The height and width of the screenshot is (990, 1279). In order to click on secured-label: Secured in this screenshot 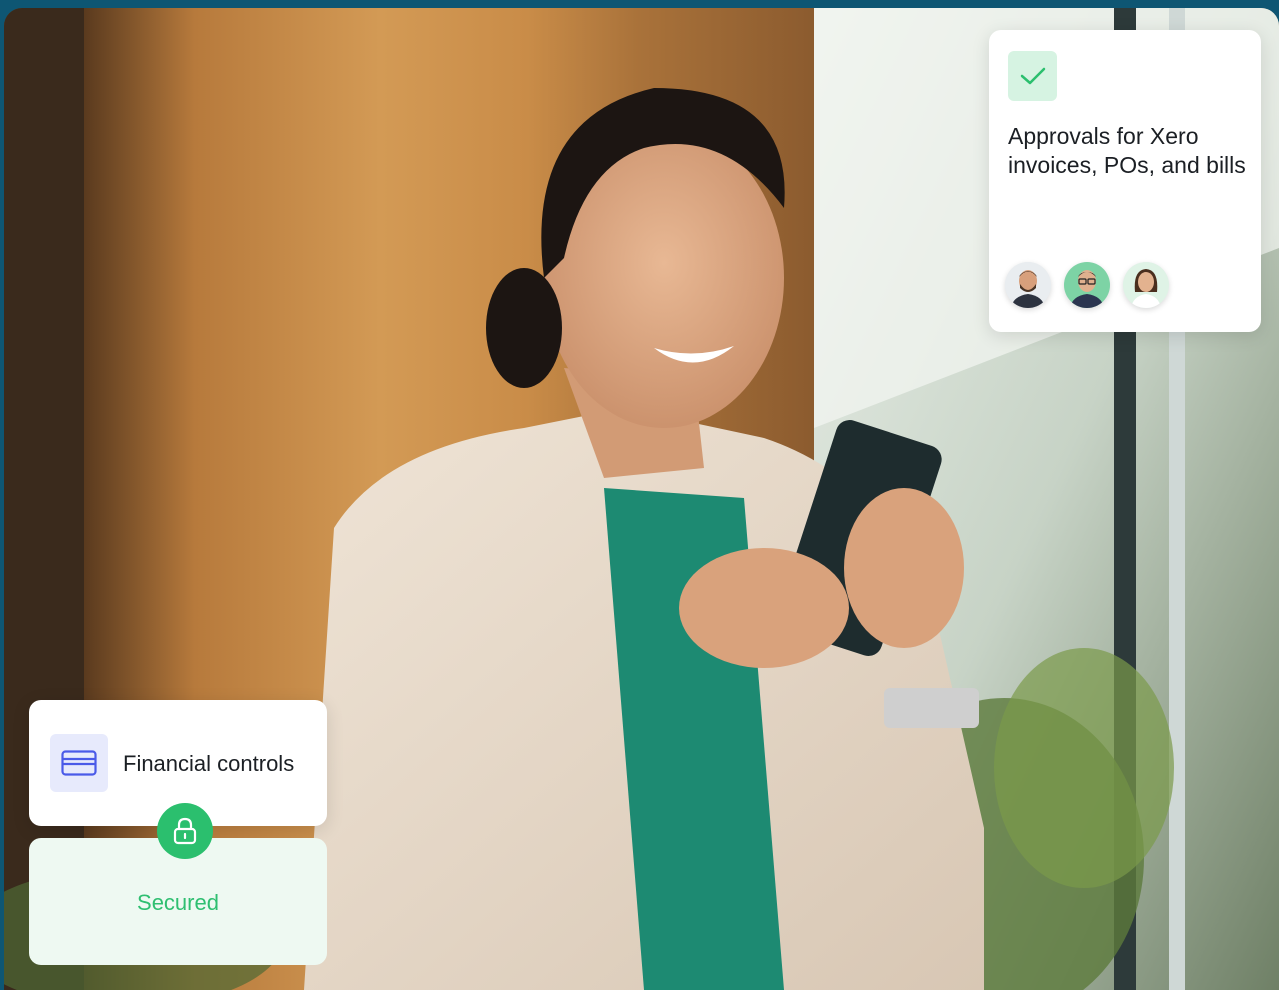, I will do `click(178, 902)`.